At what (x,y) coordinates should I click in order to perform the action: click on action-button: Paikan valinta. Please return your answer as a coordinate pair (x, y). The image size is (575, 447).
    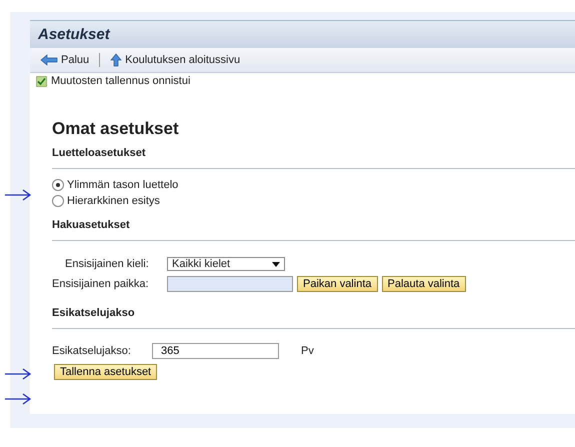
    Looking at the image, I should click on (337, 284).